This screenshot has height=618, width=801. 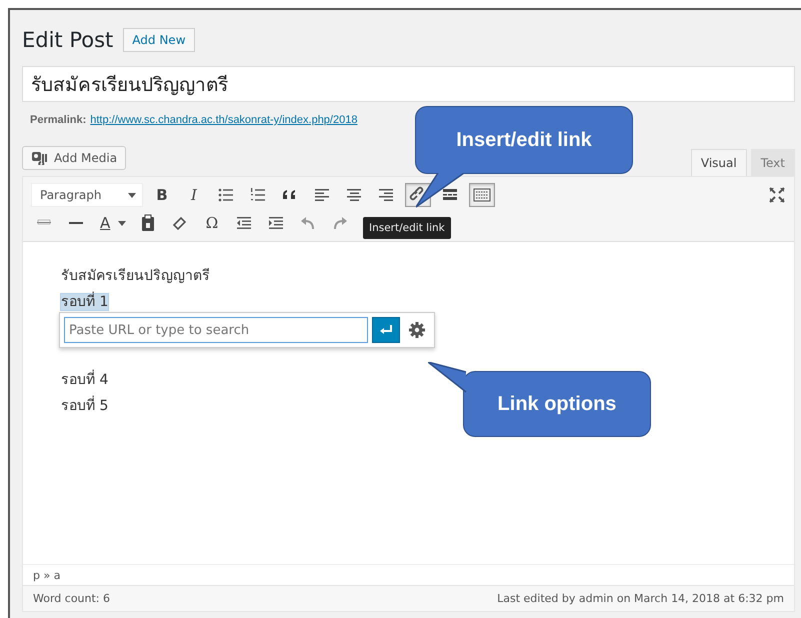 What do you see at coordinates (40, 158) in the screenshot?
I see `media-icon` at bounding box center [40, 158].